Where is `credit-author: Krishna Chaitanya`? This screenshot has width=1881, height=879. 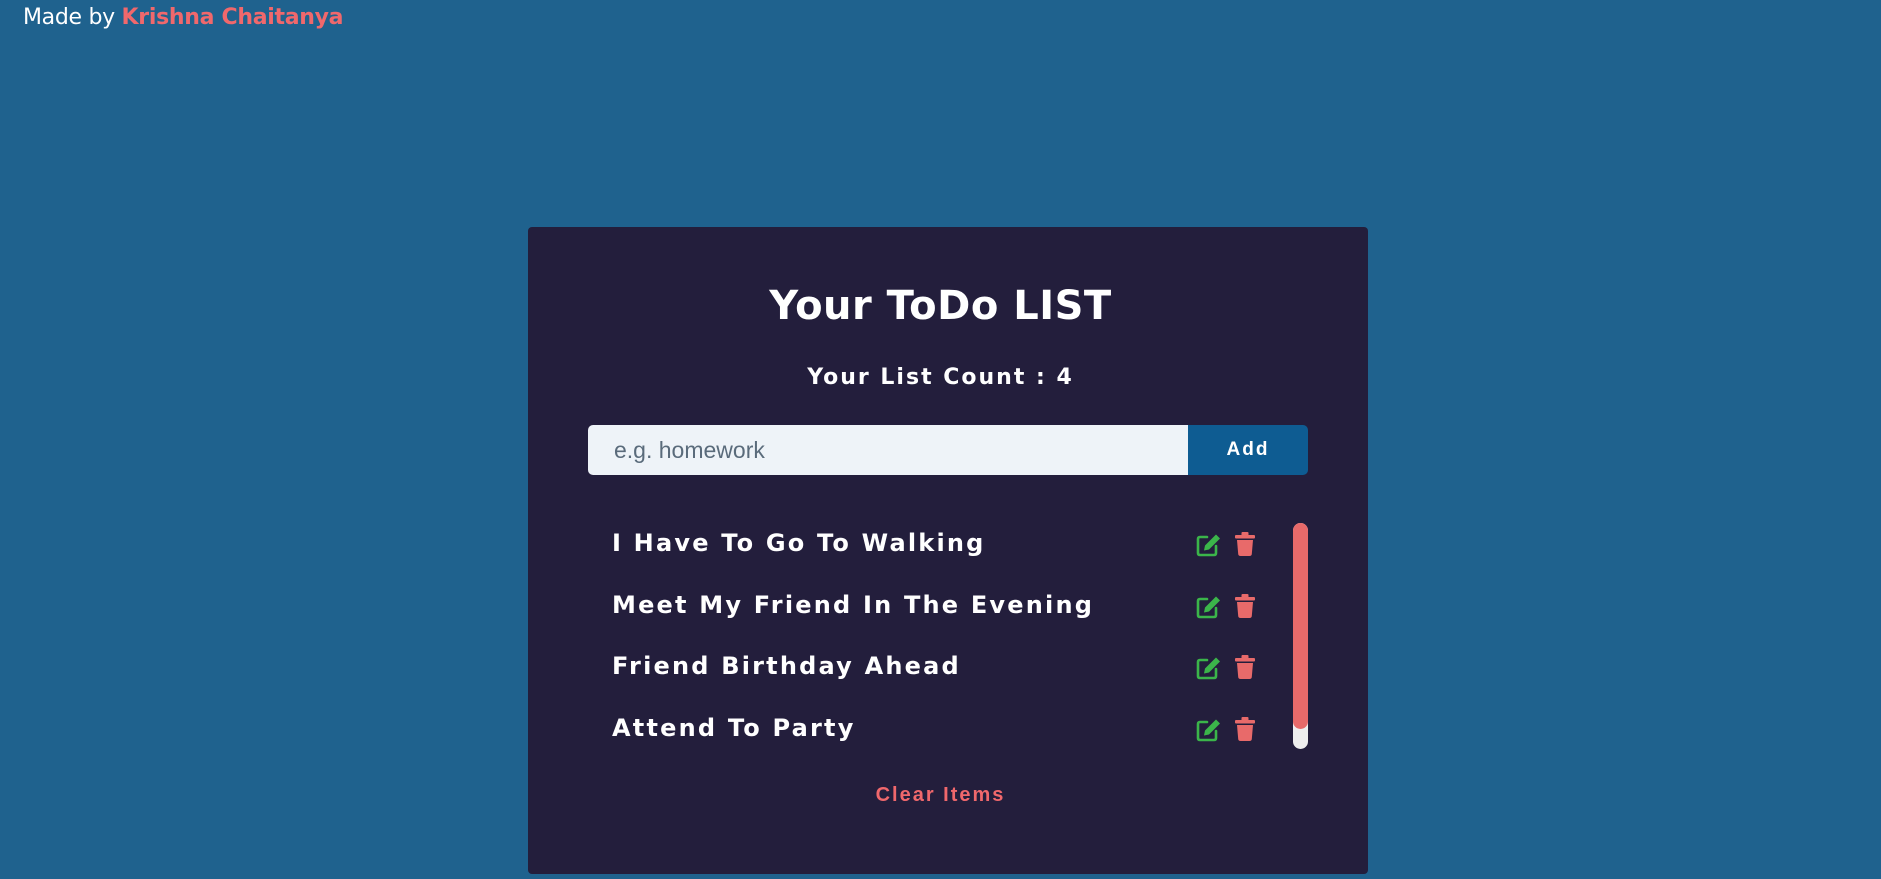 credit-author: Krishna Chaitanya is located at coordinates (232, 17).